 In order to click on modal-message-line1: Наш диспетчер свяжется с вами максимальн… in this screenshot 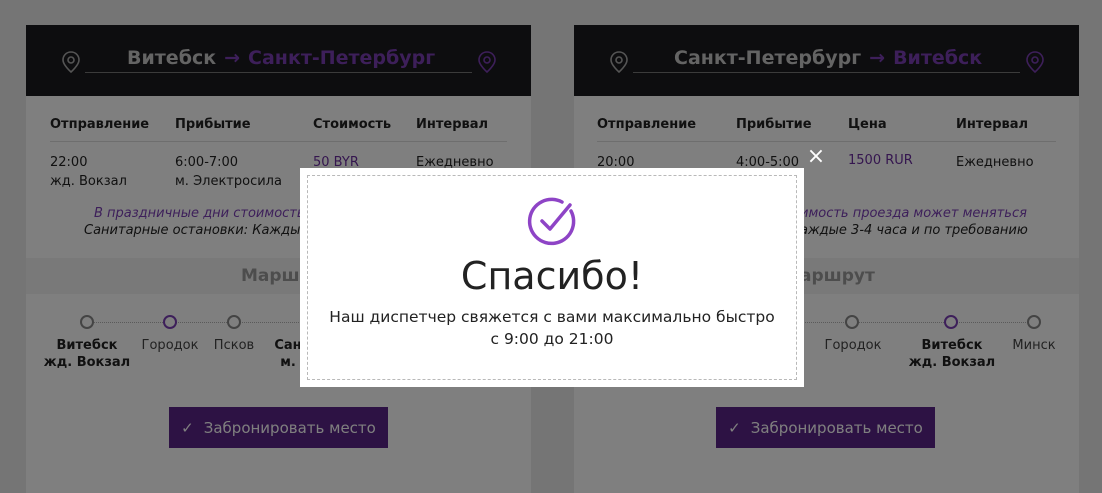, I will do `click(552, 317)`.